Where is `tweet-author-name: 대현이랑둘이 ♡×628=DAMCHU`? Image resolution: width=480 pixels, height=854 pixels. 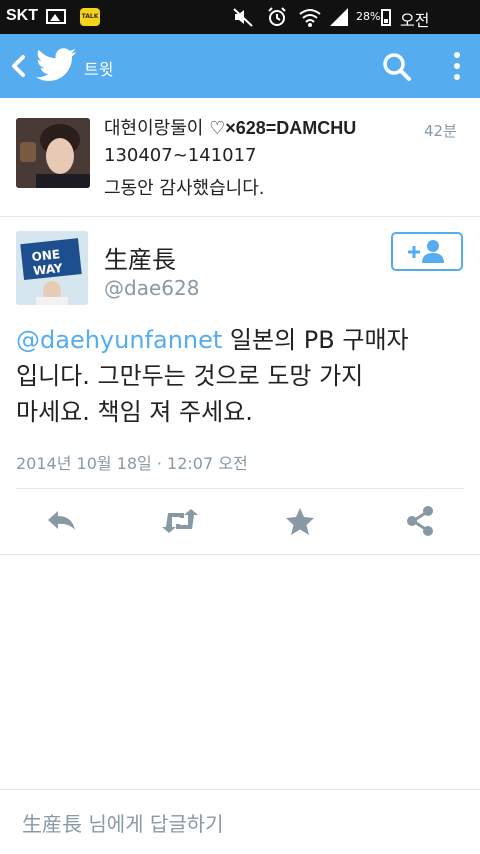 tweet-author-name: 대현이랑둘이 ♡×628=DAMCHU is located at coordinates (230, 127).